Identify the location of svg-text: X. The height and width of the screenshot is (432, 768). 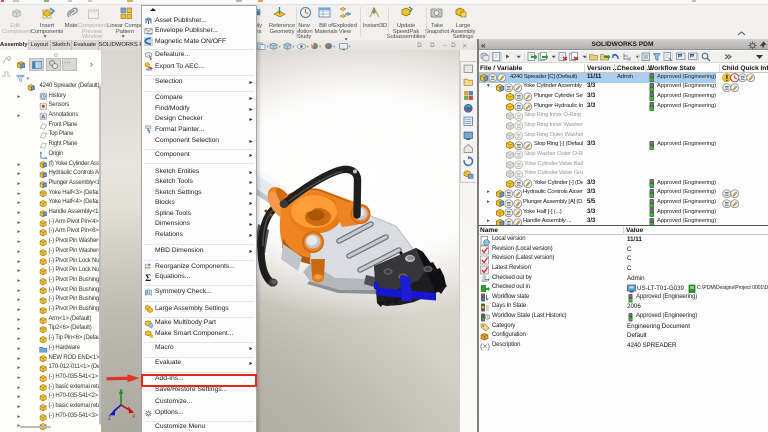
(134, 417).